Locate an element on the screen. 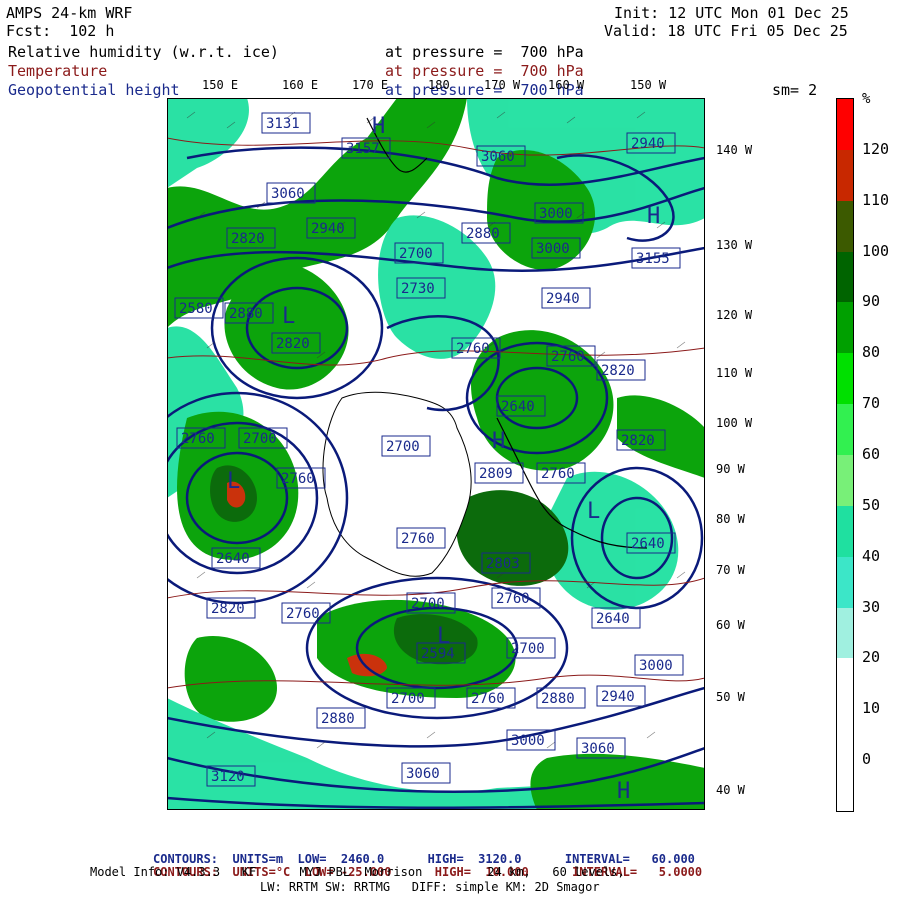  colorbar-label: 40 is located at coordinates (871, 555).